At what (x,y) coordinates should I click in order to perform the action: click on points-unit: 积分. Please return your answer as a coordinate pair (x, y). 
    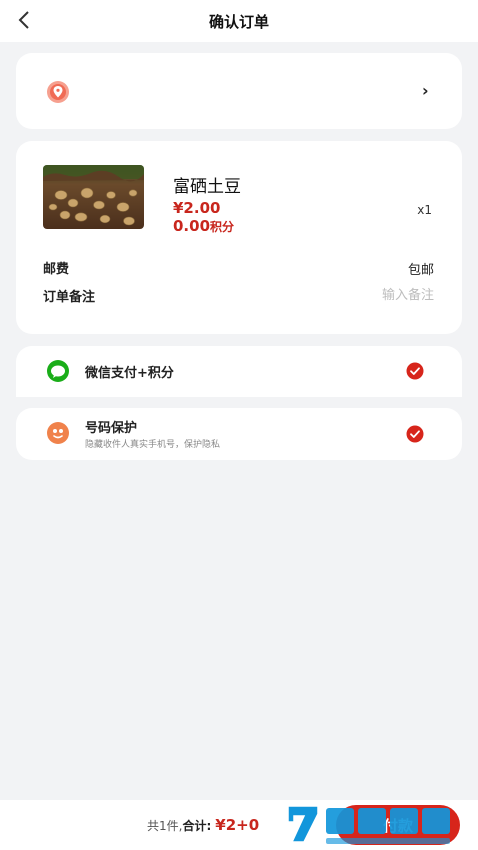
    Looking at the image, I should click on (222, 227).